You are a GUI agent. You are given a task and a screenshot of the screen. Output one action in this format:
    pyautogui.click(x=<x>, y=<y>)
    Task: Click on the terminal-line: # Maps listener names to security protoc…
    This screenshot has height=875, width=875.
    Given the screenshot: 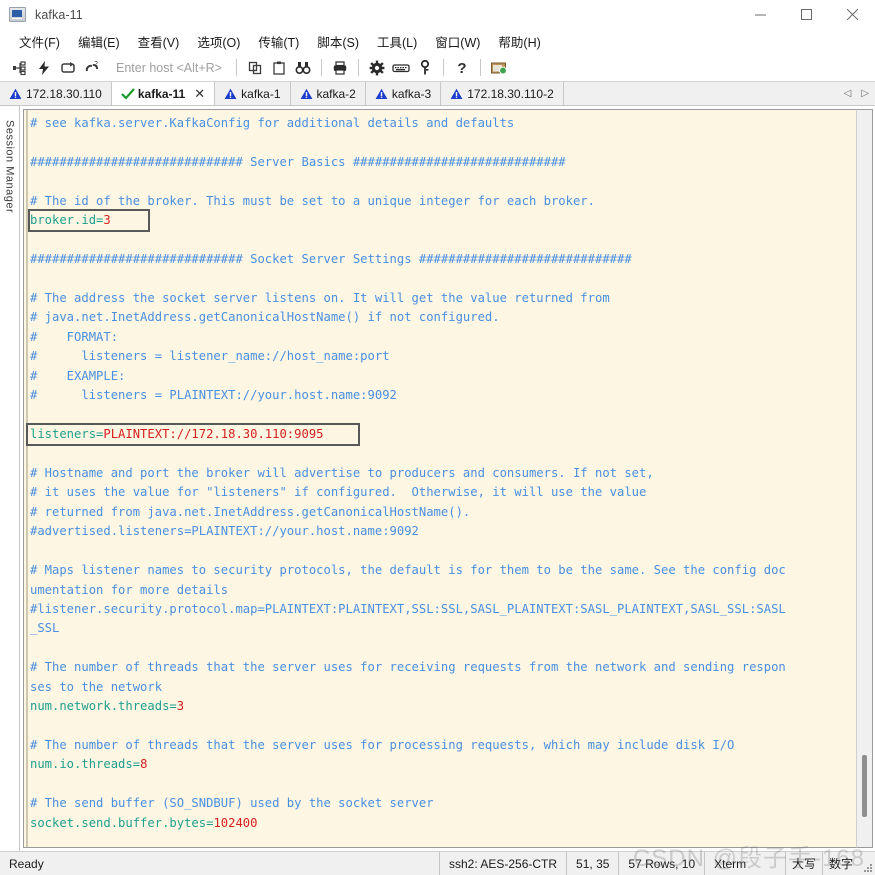 What is the action you would take?
    pyautogui.click(x=442, y=570)
    